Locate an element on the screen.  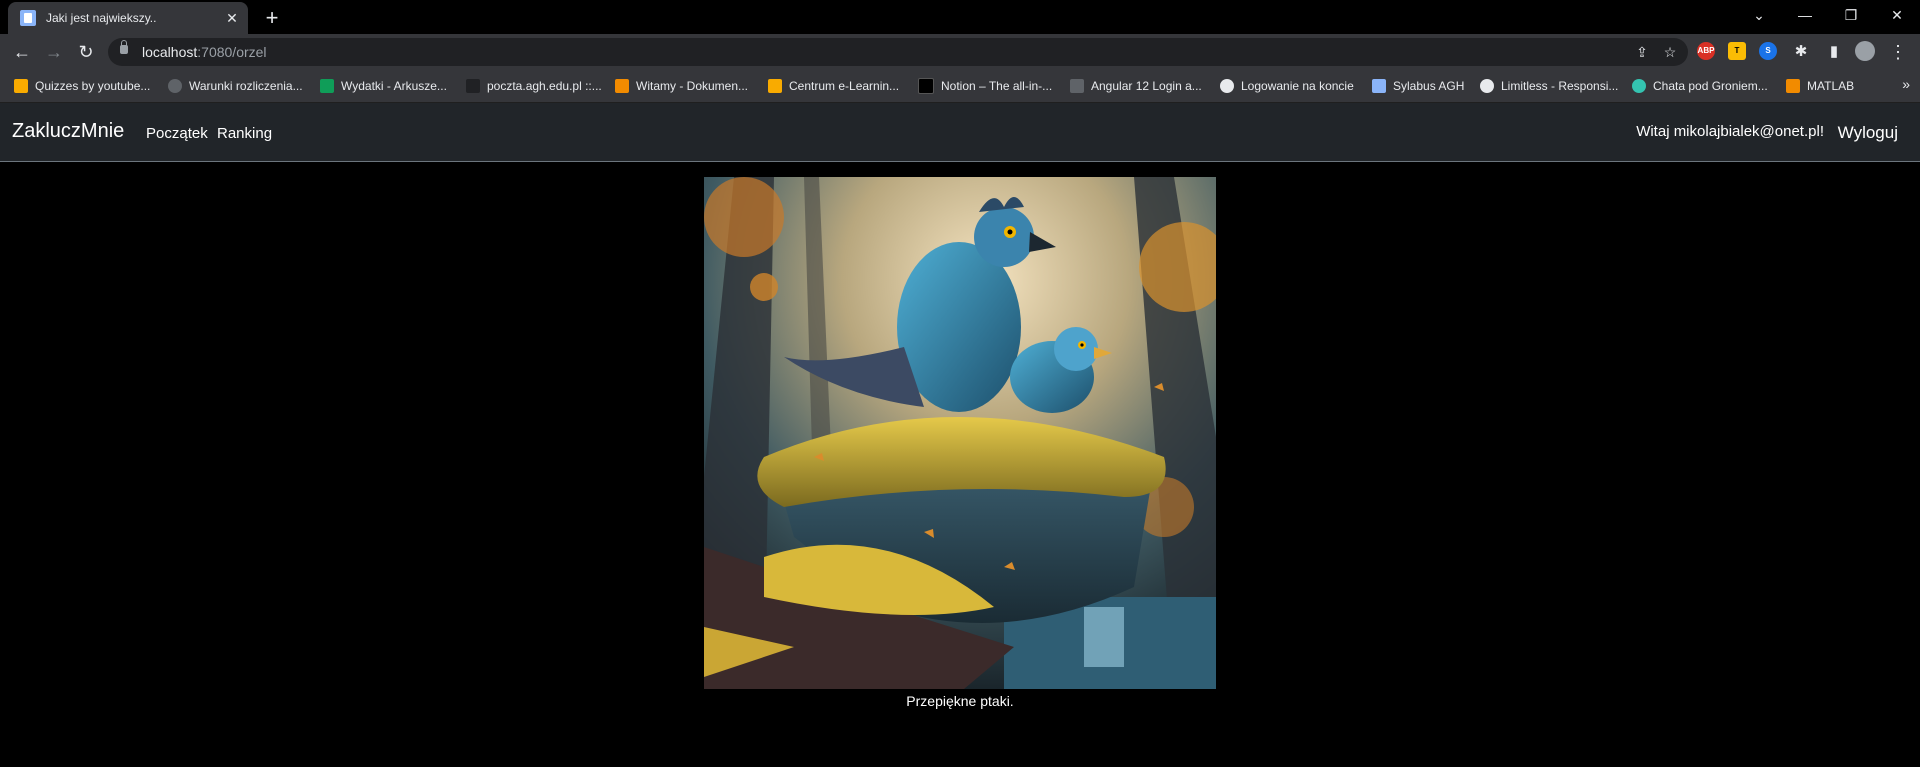
bookmark-item: Logowanie na koncie is located at coordinates (1287, 86).